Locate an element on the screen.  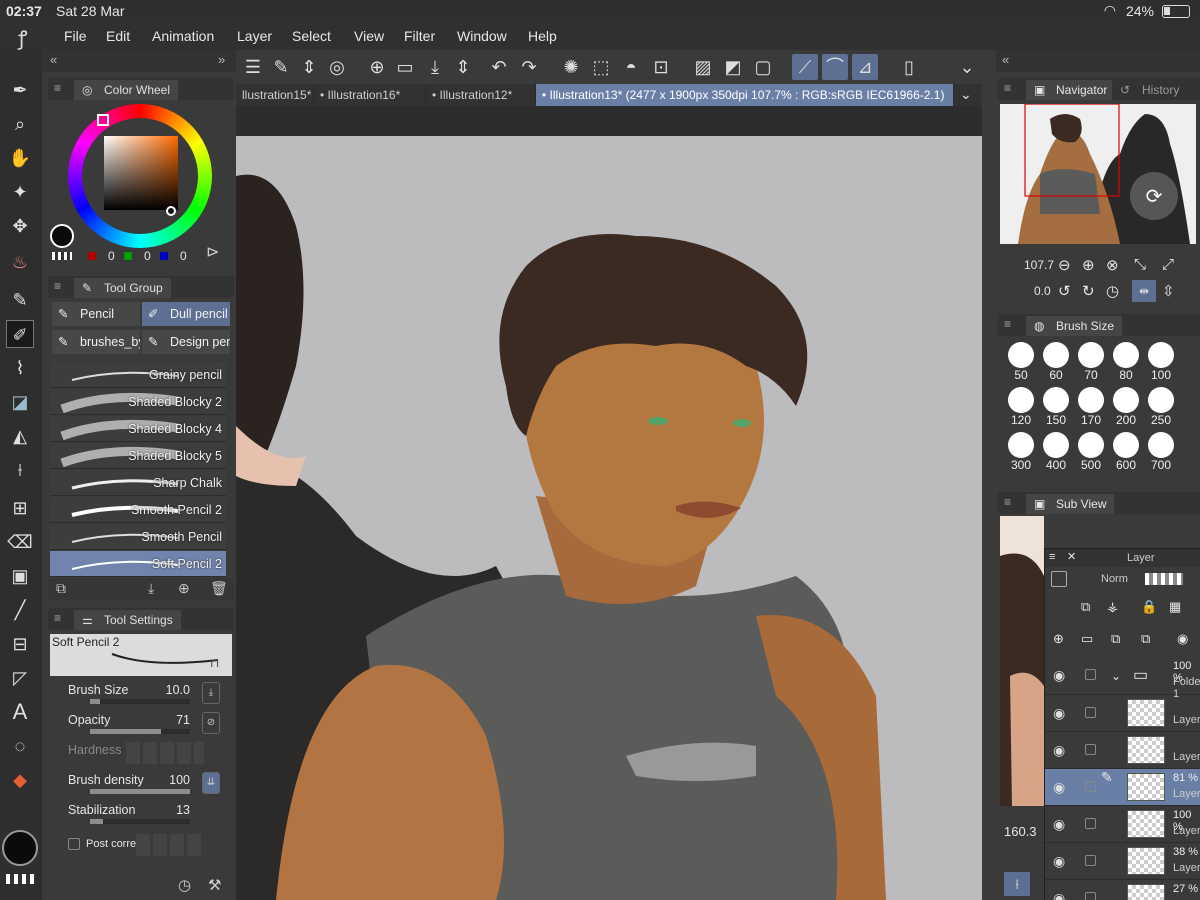
hand-icon: ✋ is located at coordinates (20, 158).